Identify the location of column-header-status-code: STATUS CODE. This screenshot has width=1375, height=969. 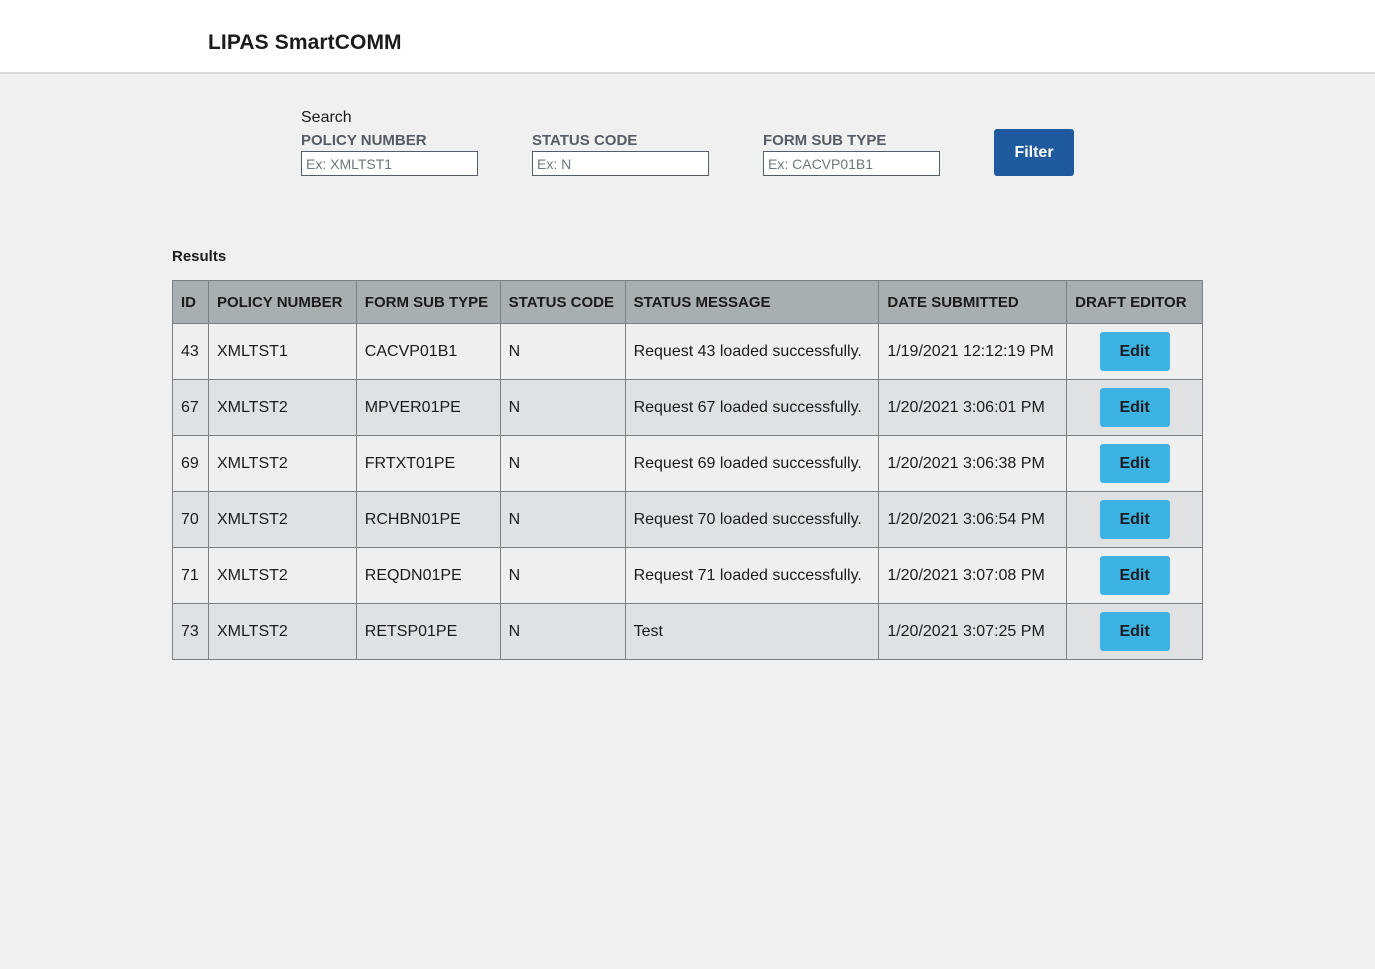
(562, 302).